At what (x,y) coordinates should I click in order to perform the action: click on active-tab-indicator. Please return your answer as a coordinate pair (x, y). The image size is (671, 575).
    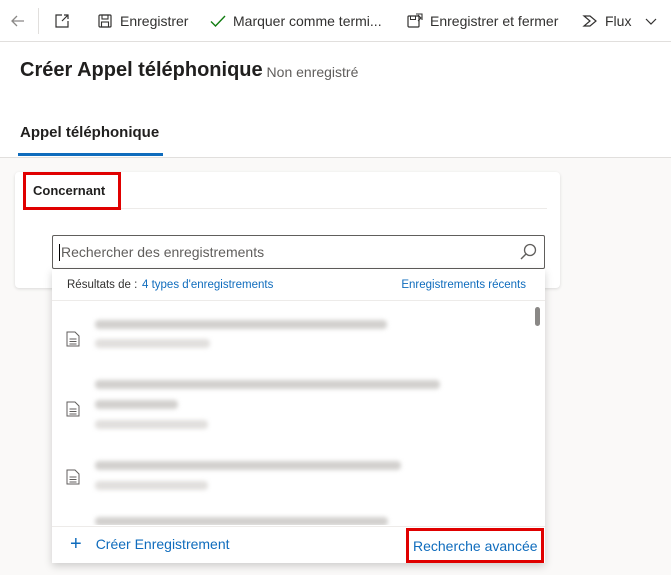
    Looking at the image, I should click on (90, 154).